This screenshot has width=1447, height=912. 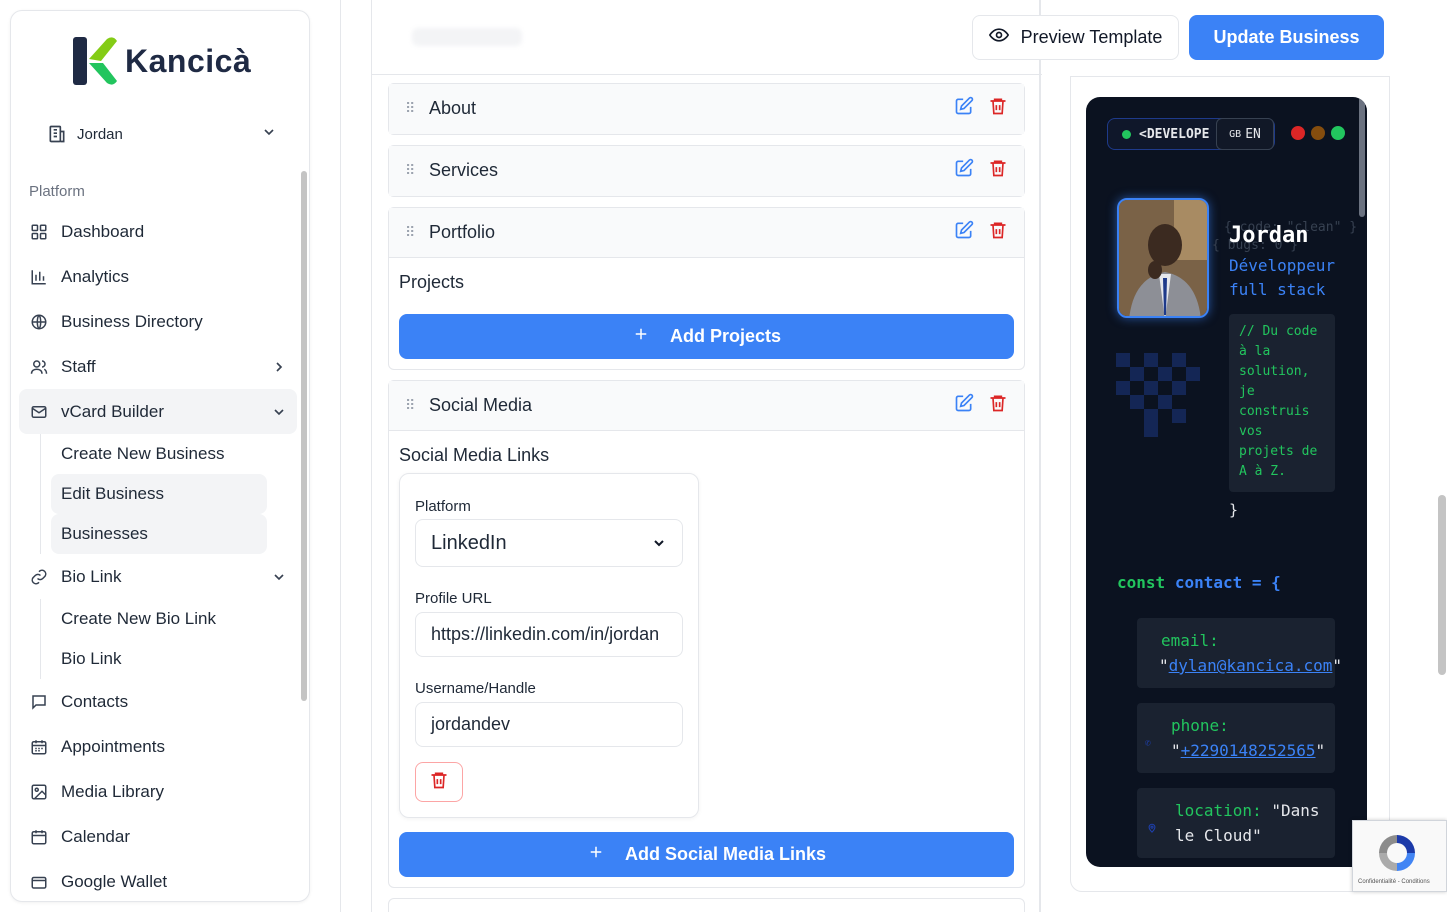 What do you see at coordinates (453, 108) in the screenshot?
I see `section-title: About` at bounding box center [453, 108].